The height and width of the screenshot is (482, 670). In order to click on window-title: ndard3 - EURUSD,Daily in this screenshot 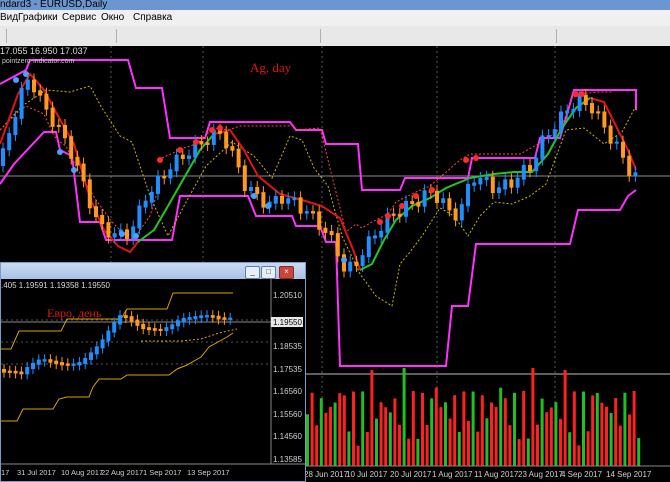, I will do `click(54, 5)`.